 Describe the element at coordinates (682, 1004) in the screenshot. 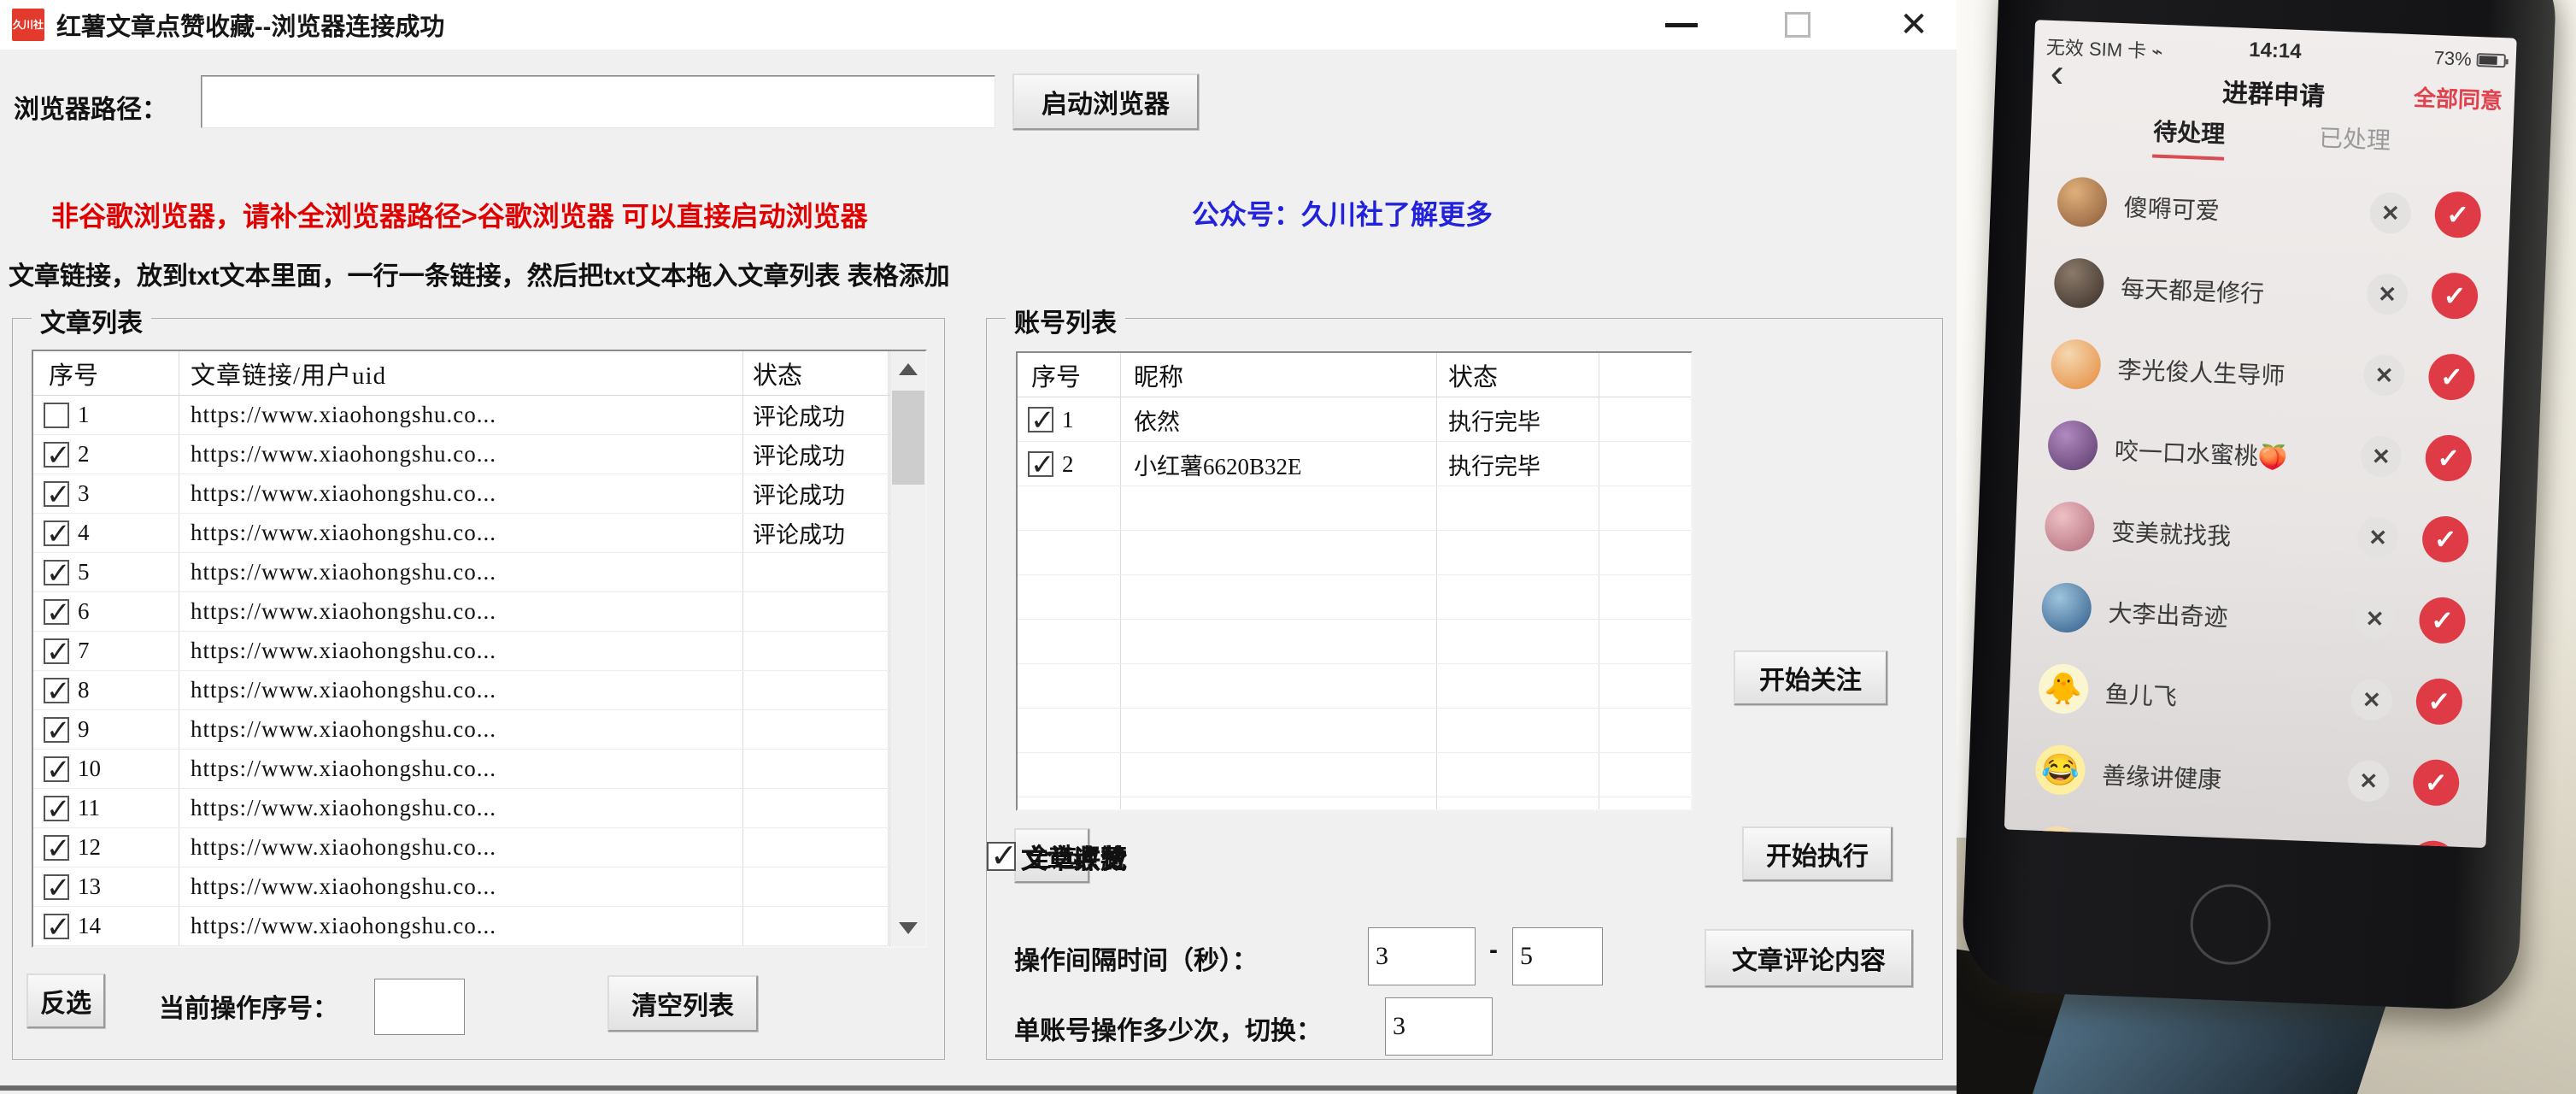

I see `clear-list-button: 清空列表` at that location.